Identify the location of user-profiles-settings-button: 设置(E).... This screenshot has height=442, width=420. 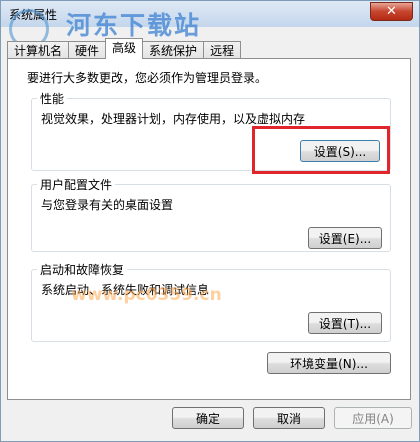
(345, 238).